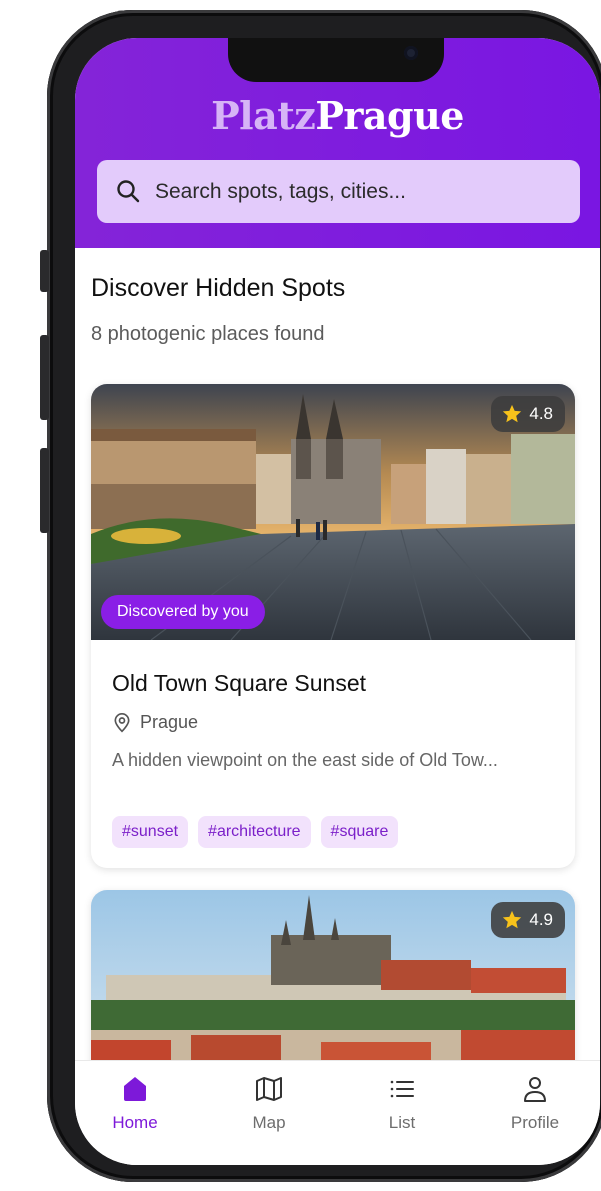 The width and height of the screenshot is (601, 1191). Describe the element at coordinates (44, 377) in the screenshot. I see `volume-up-button` at that location.